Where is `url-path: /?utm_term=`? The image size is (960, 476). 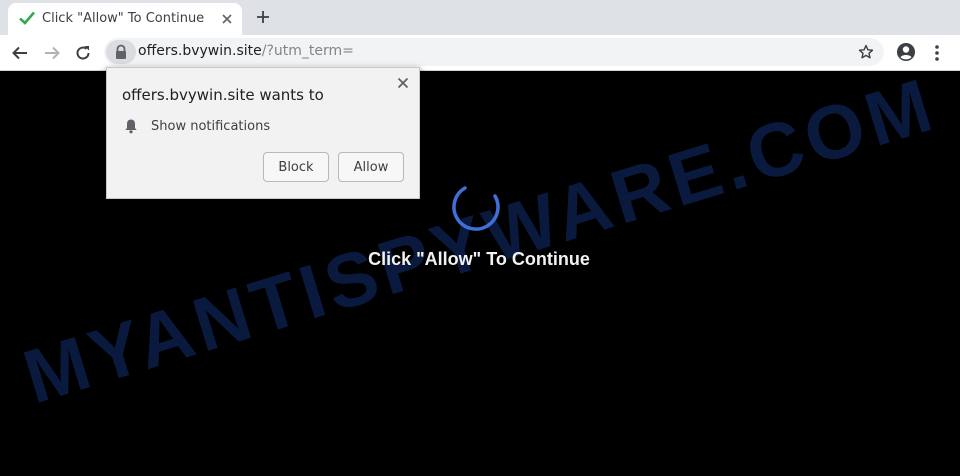
url-path: /?utm_term= is located at coordinates (307, 51).